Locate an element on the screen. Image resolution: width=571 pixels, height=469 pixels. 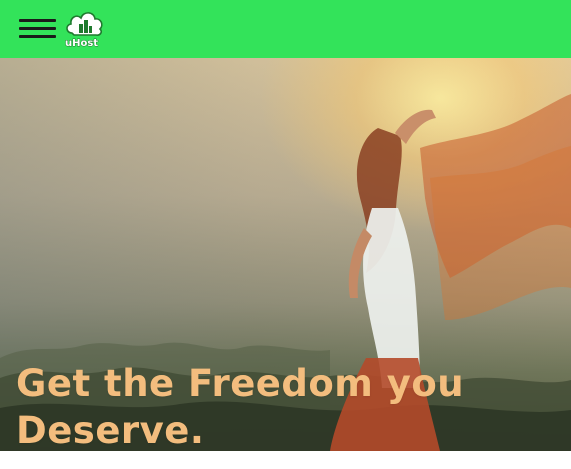
hero-headline: Get the Freedom you Deserve. is located at coordinates (240, 406).